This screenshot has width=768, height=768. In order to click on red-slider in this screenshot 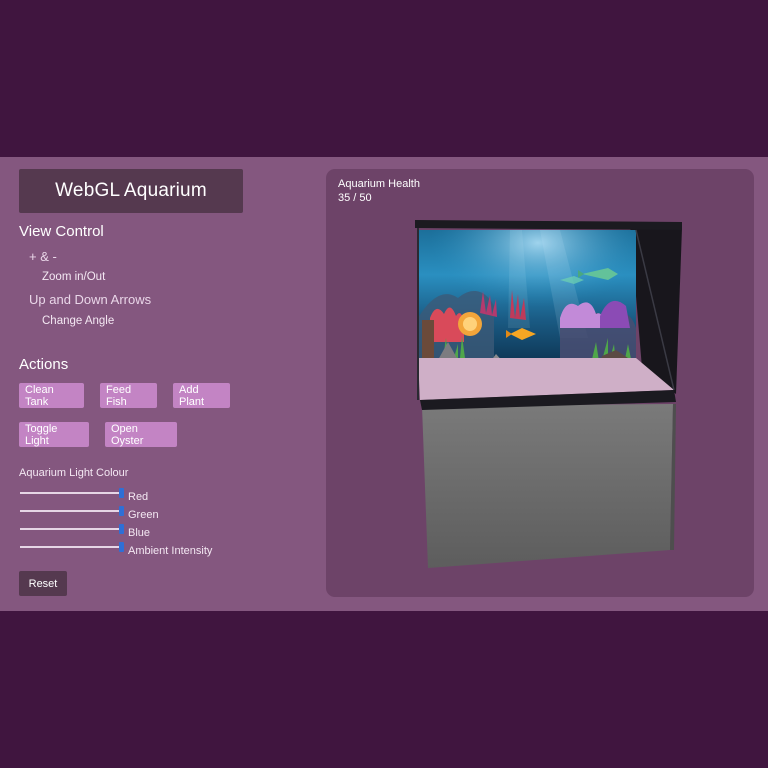, I will do `click(72, 493)`.